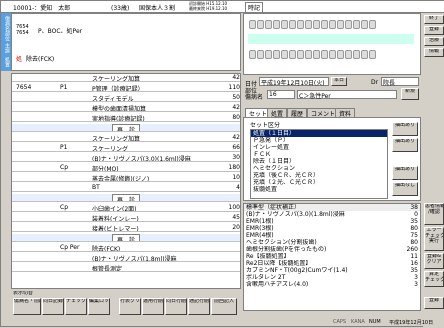 The image size is (444, 328). Describe the element at coordinates (405, 173) in the screenshot. I see `extract-button-3: 抽出あり` at that location.